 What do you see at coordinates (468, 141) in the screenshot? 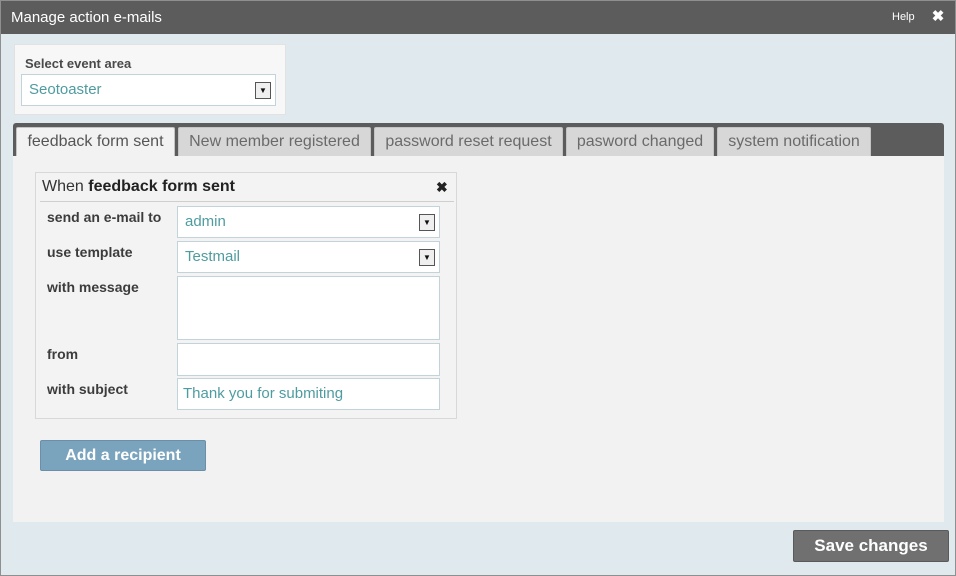
I see `tab-password-reset-request: password reset request` at bounding box center [468, 141].